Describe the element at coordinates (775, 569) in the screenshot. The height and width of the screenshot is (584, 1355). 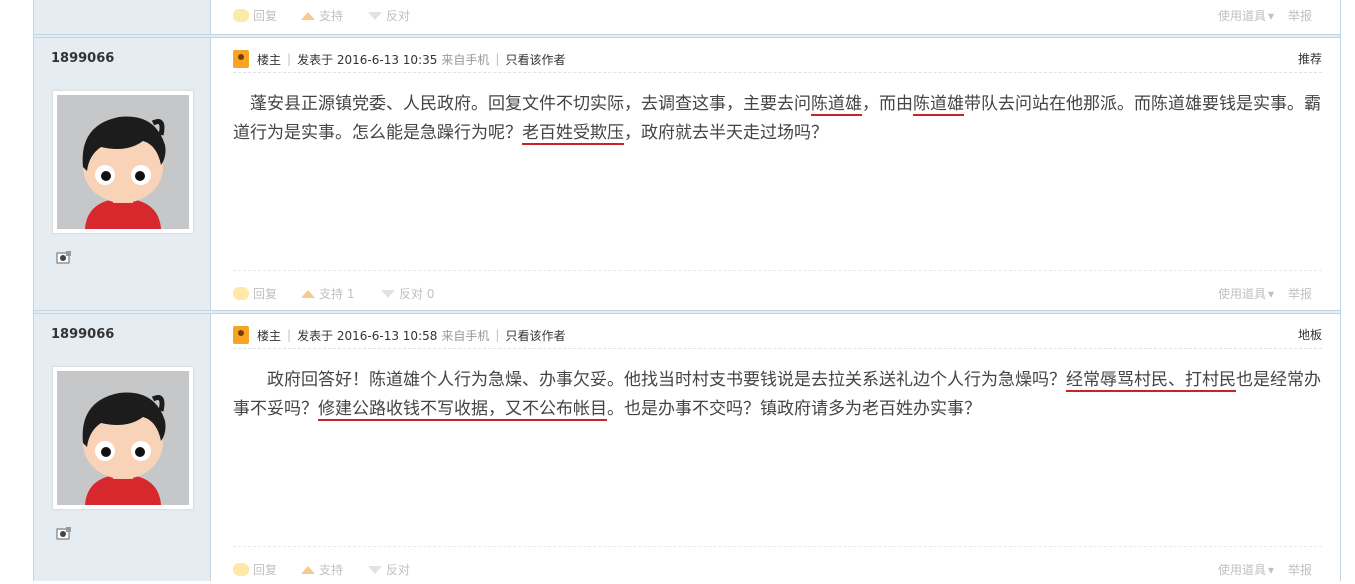
I see `post-actions: 回复 支持 反对 使用道具 ▾ 举报` at that location.